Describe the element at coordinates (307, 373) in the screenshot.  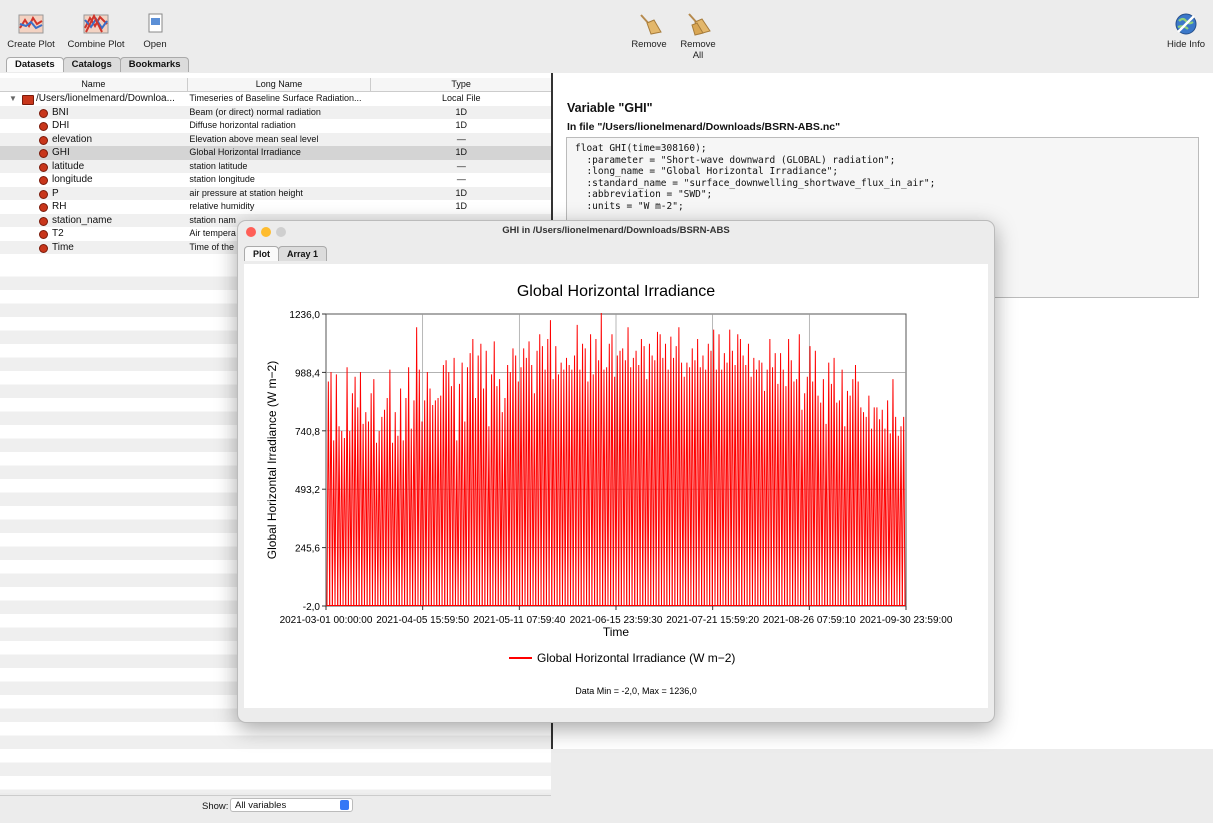
I see `y-tick-label: 988,4` at that location.